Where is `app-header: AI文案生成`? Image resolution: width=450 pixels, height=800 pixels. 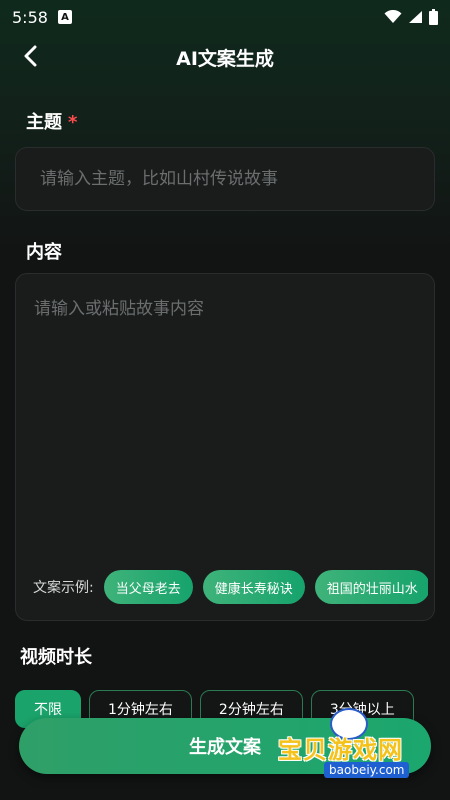
app-header: AI文案生成 is located at coordinates (225, 57).